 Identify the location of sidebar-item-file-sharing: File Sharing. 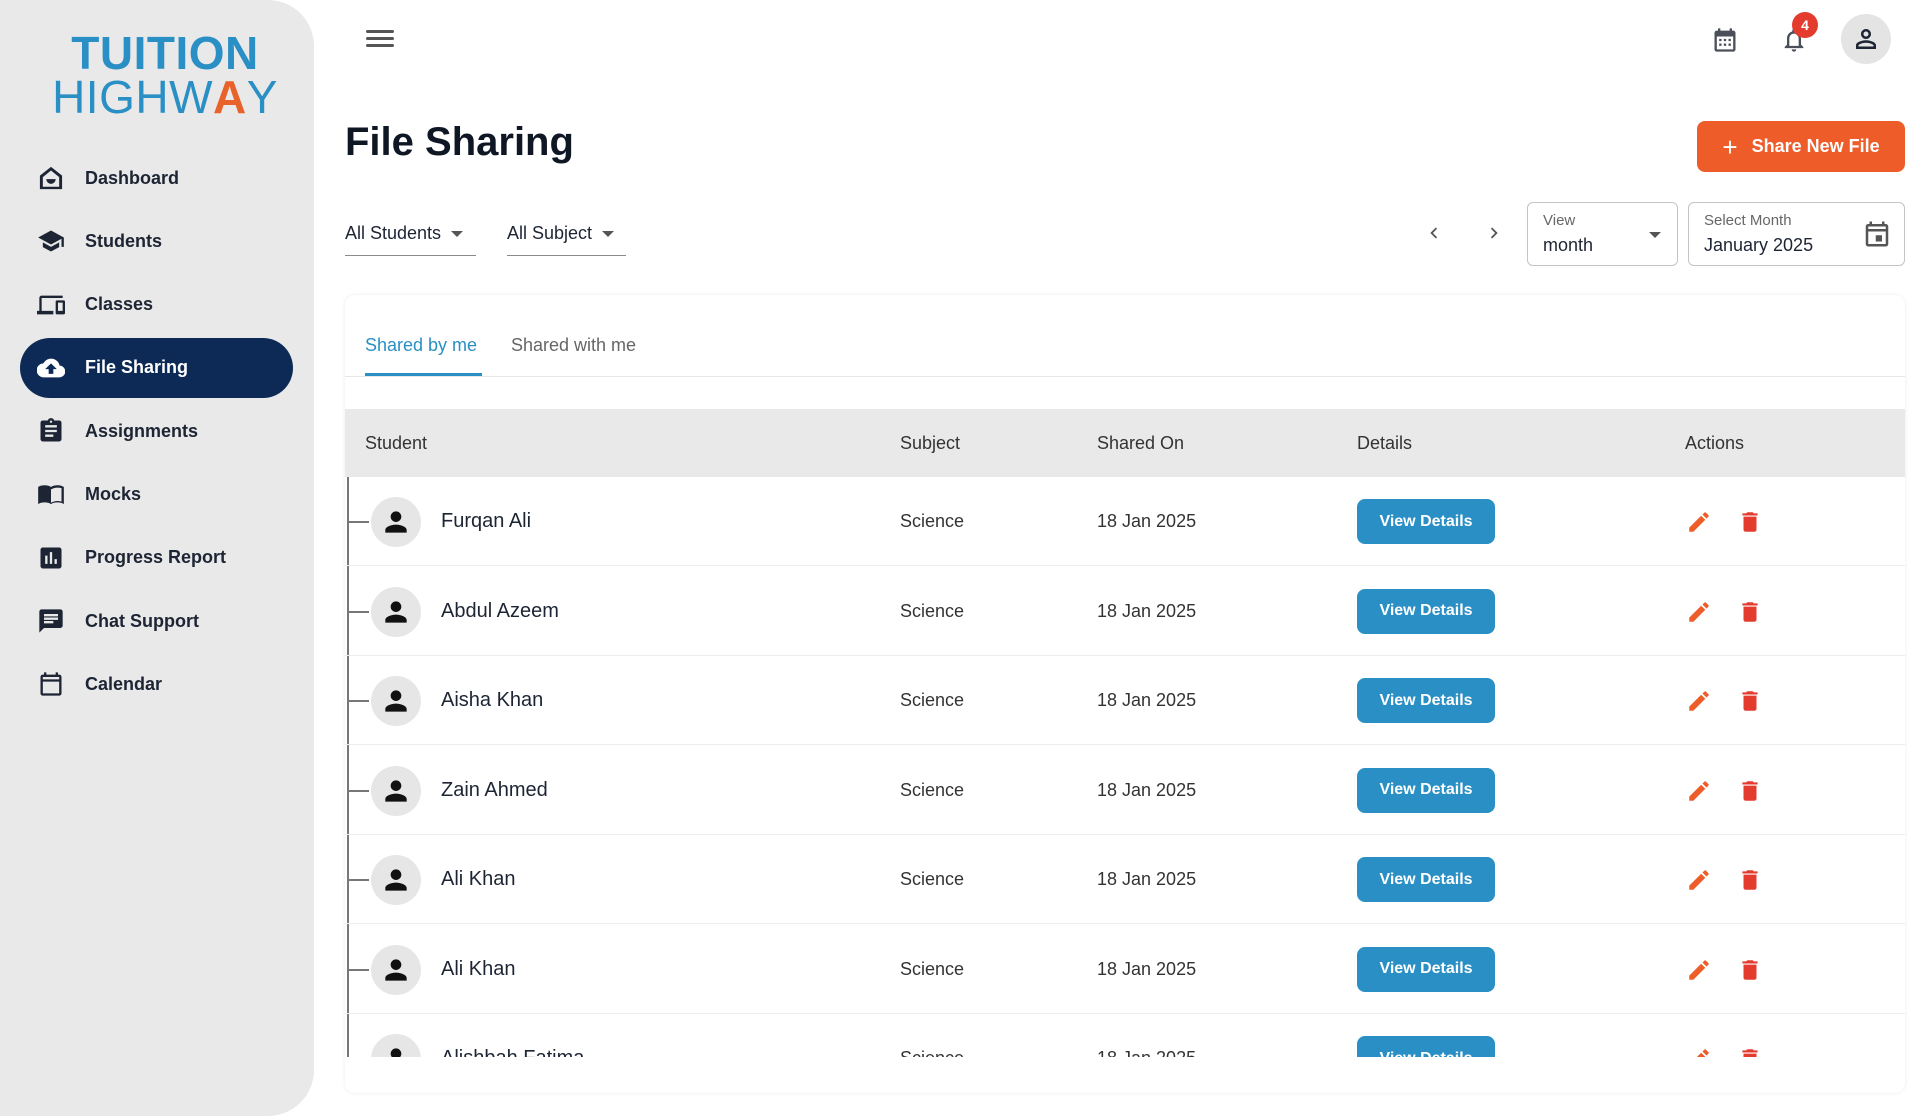
(156, 367).